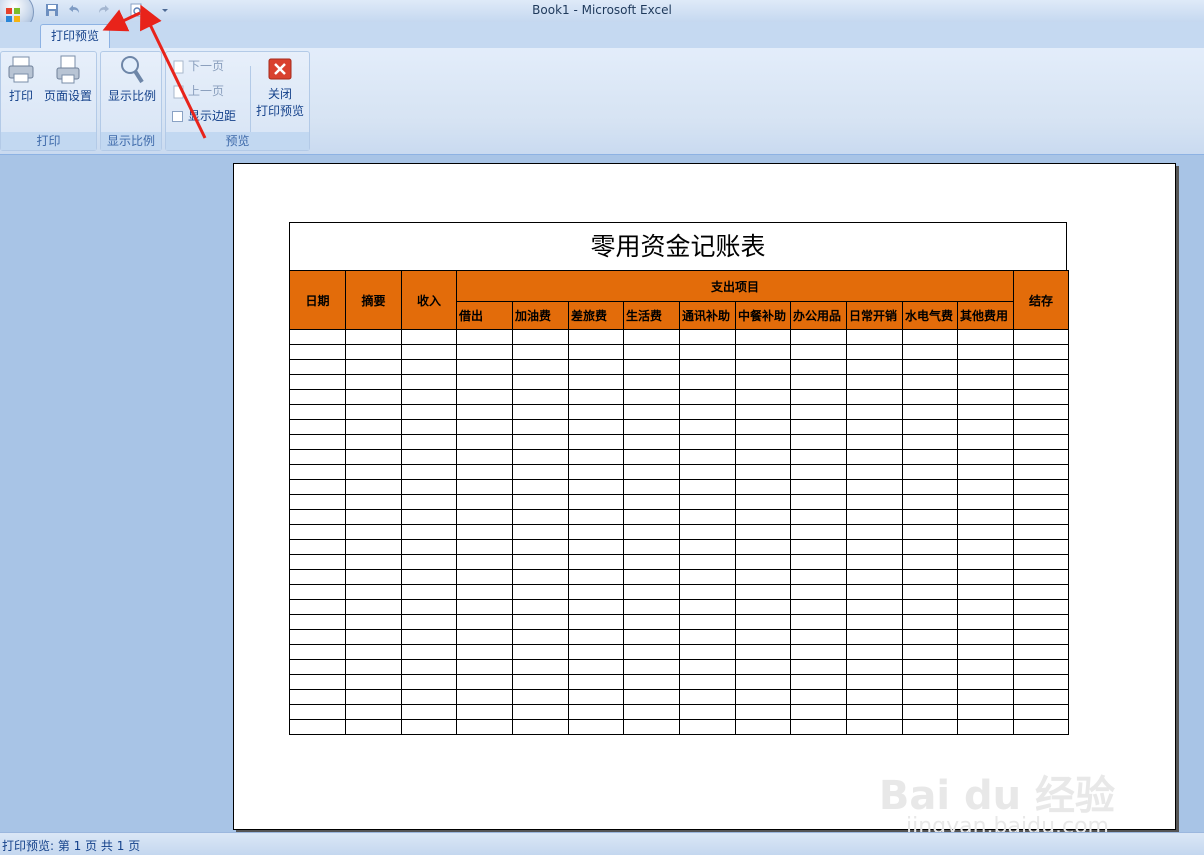  Describe the element at coordinates (429, 300) in the screenshot. I see `header-income: 收入` at that location.